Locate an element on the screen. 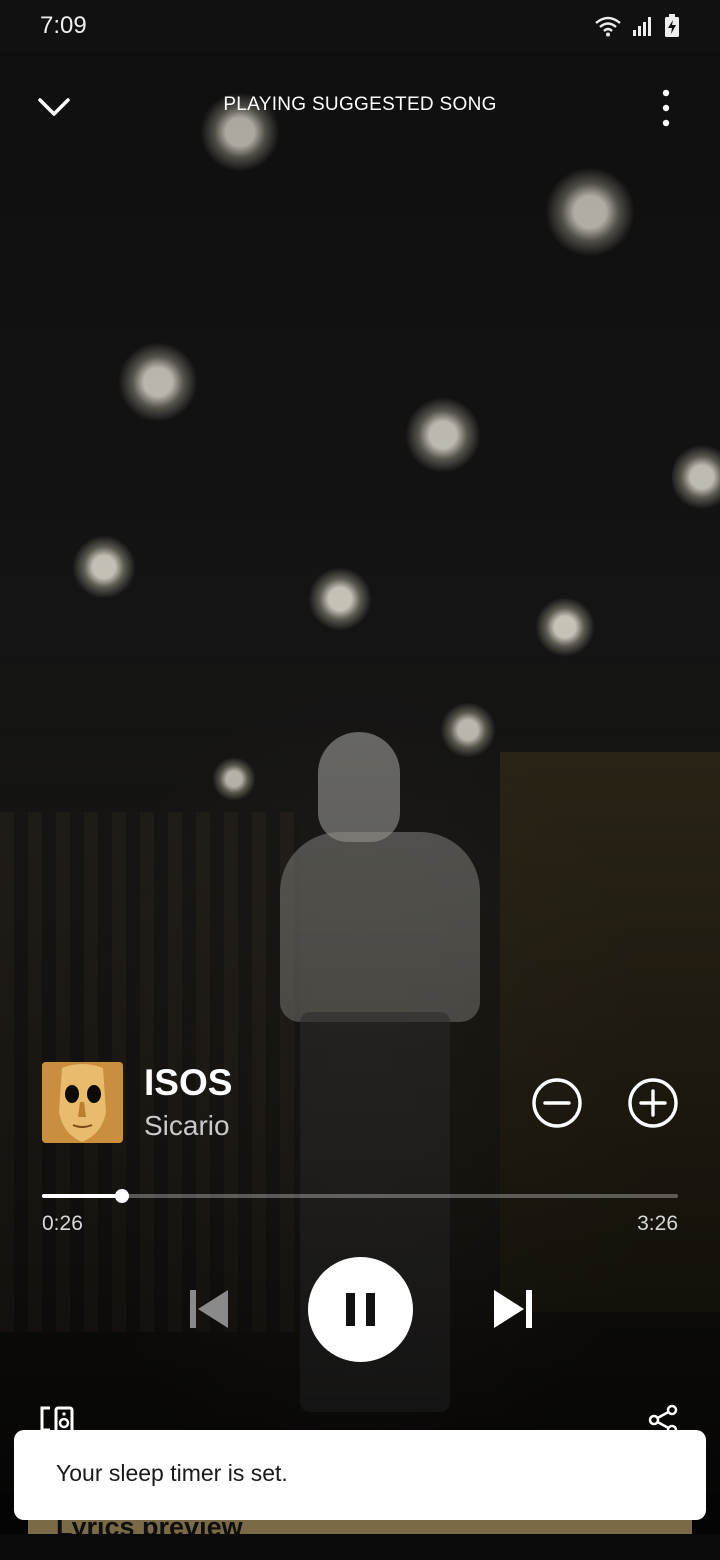 This screenshot has height=1560, width=720. more-vertical-icon is located at coordinates (666, 108).